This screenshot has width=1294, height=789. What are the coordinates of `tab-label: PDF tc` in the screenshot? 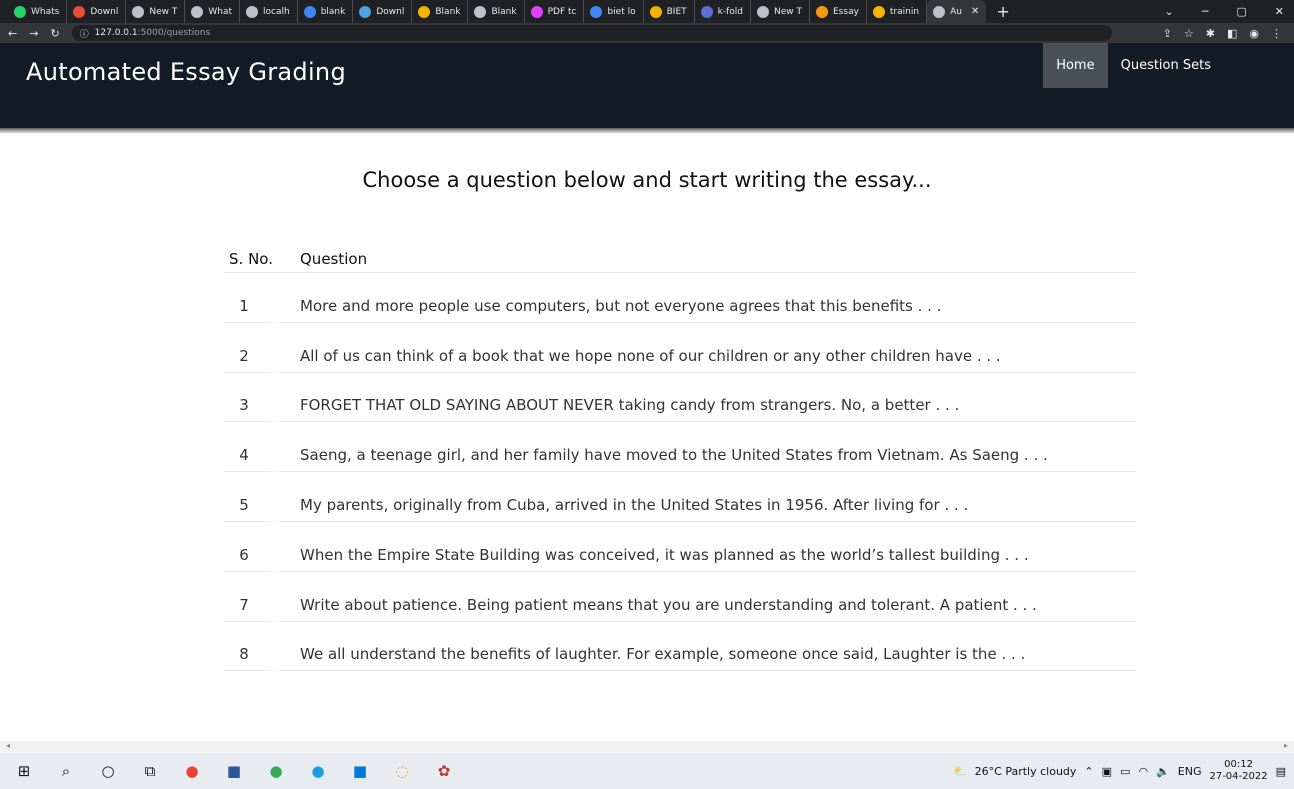 It's located at (562, 11).